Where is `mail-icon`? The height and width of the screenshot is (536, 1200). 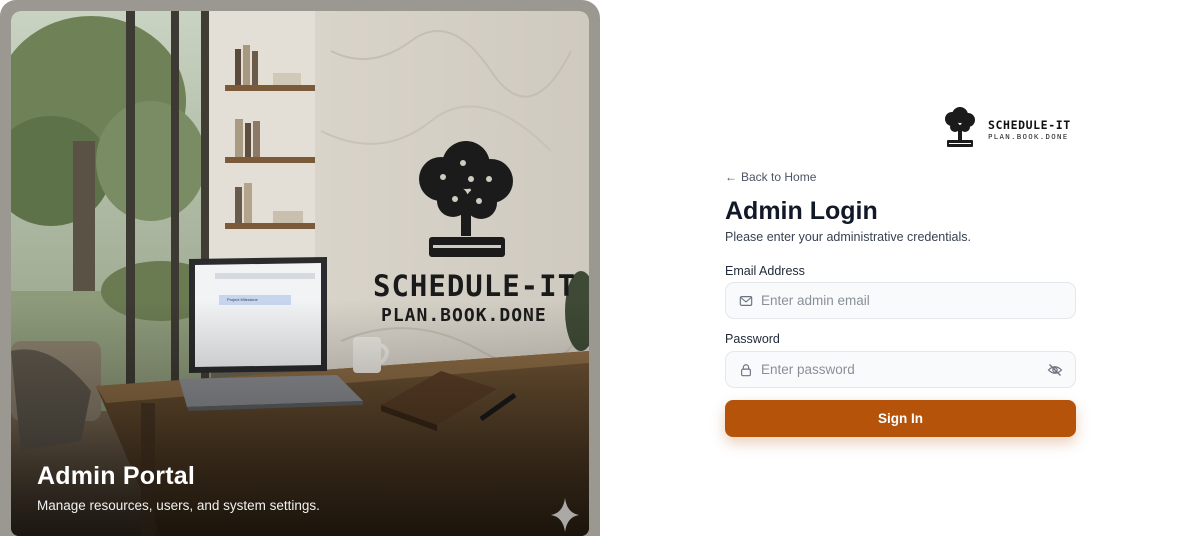
mail-icon is located at coordinates (746, 300).